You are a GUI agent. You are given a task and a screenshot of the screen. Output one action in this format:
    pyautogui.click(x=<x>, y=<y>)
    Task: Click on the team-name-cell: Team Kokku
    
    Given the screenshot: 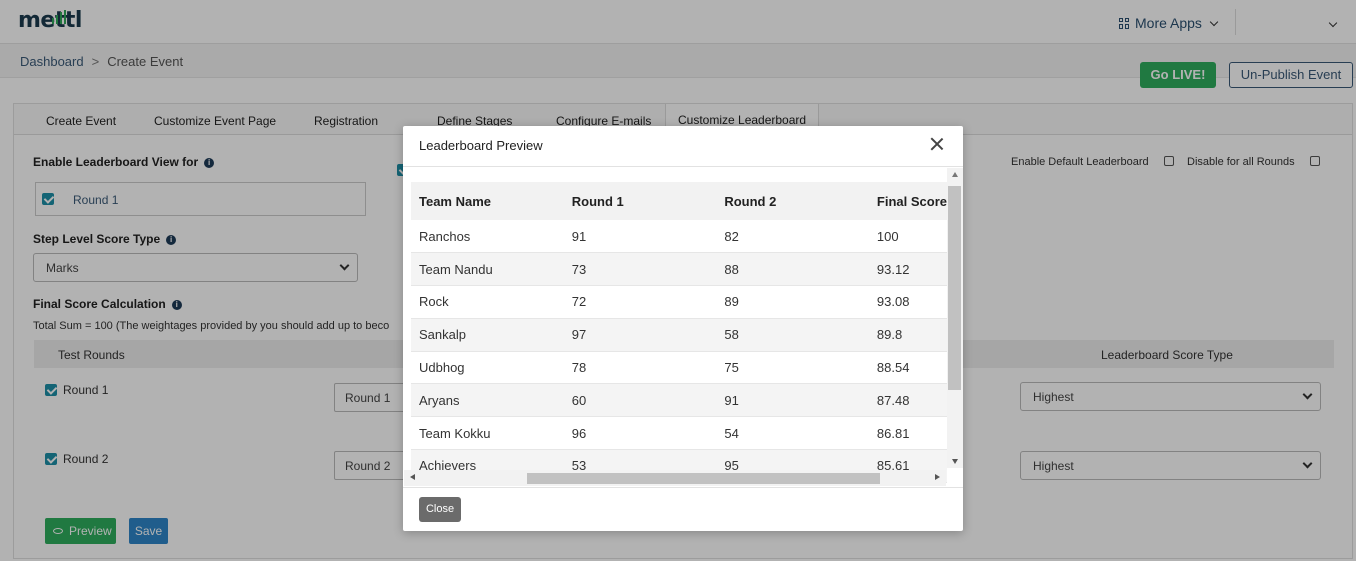 What is the action you would take?
    pyautogui.click(x=487, y=433)
    